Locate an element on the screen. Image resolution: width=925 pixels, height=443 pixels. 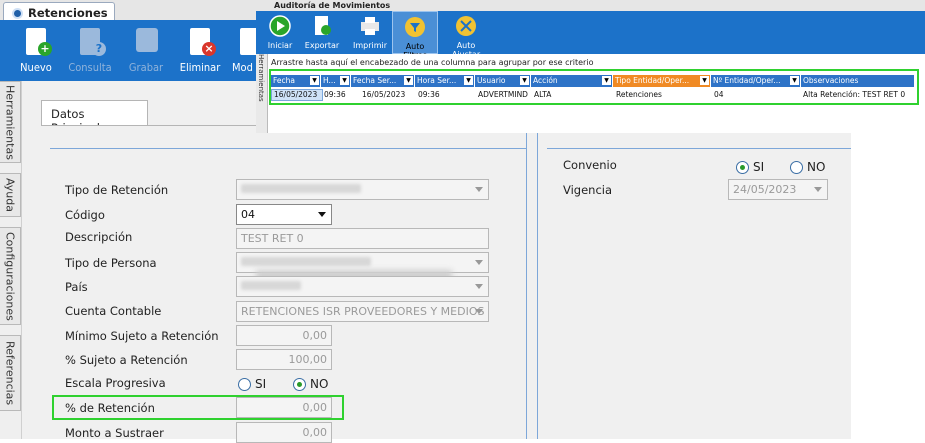
side-tab-herramientas: Herramientas is located at coordinates (10, 122).